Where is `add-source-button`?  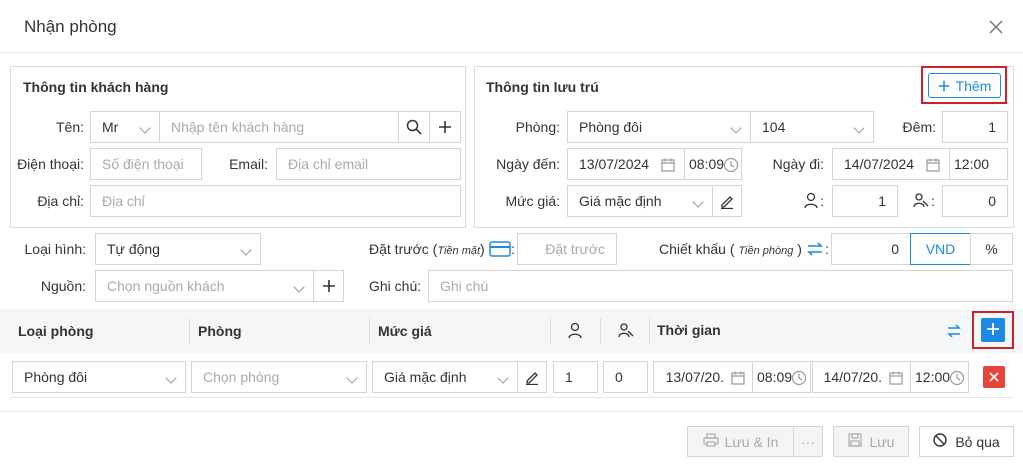
add-source-button is located at coordinates (328, 286).